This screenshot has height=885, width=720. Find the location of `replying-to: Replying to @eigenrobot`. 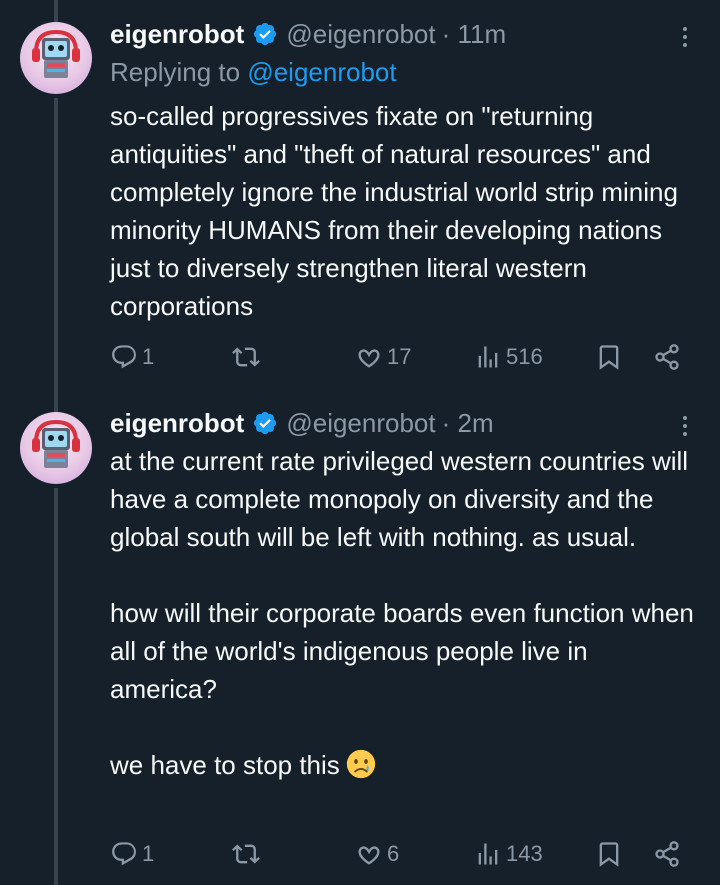

replying-to: Replying to @eigenrobot is located at coordinates (253, 72).